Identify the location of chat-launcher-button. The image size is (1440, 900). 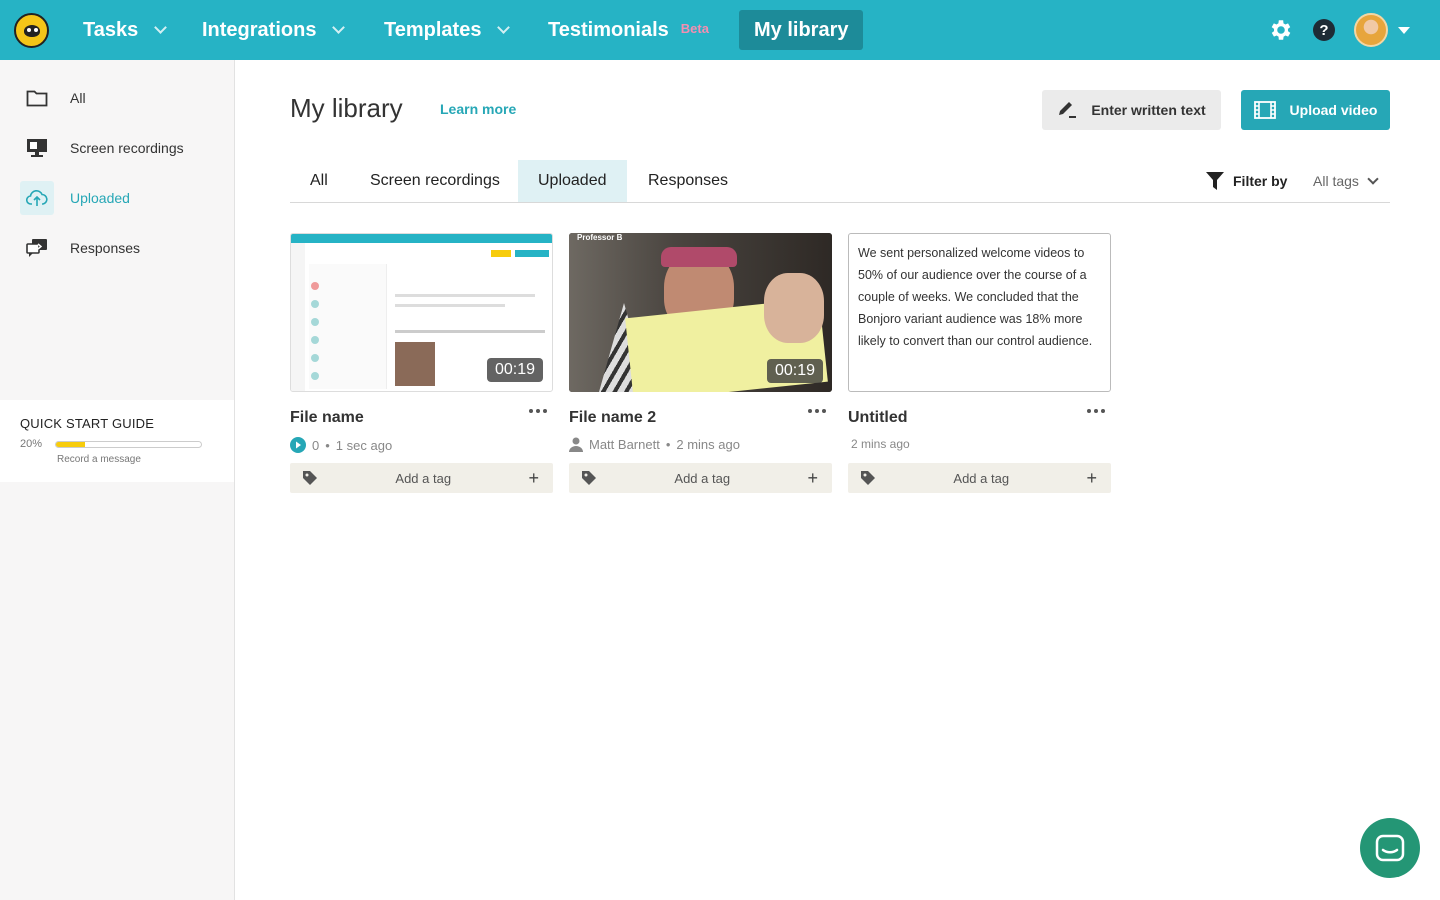
(1390, 848).